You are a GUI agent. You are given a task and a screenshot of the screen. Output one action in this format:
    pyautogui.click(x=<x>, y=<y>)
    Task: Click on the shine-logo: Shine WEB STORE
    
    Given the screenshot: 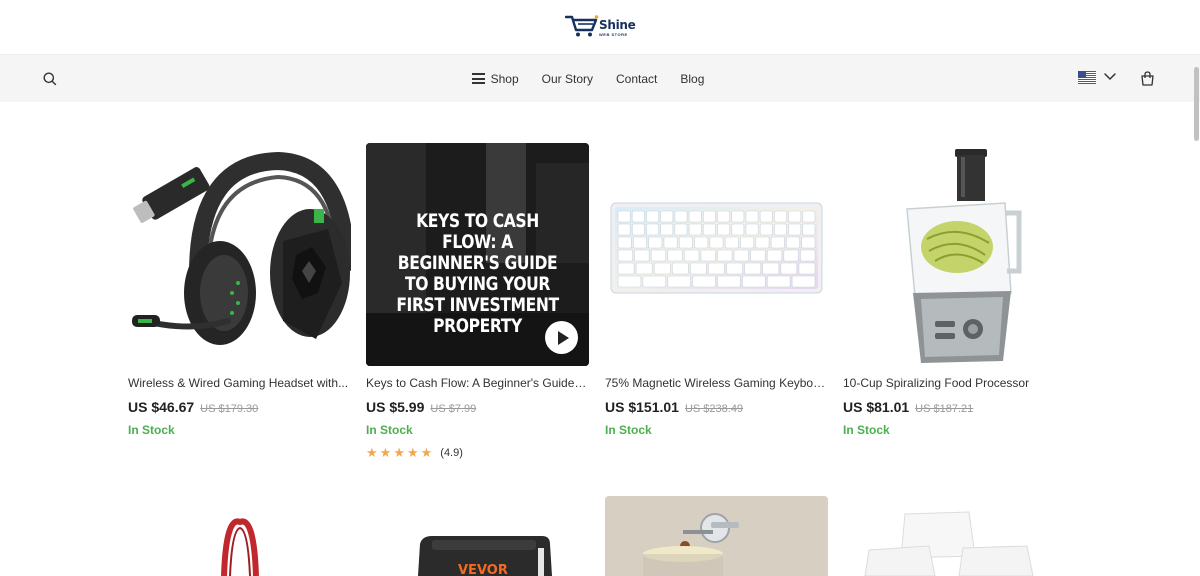 What is the action you would take?
    pyautogui.click(x=600, y=27)
    